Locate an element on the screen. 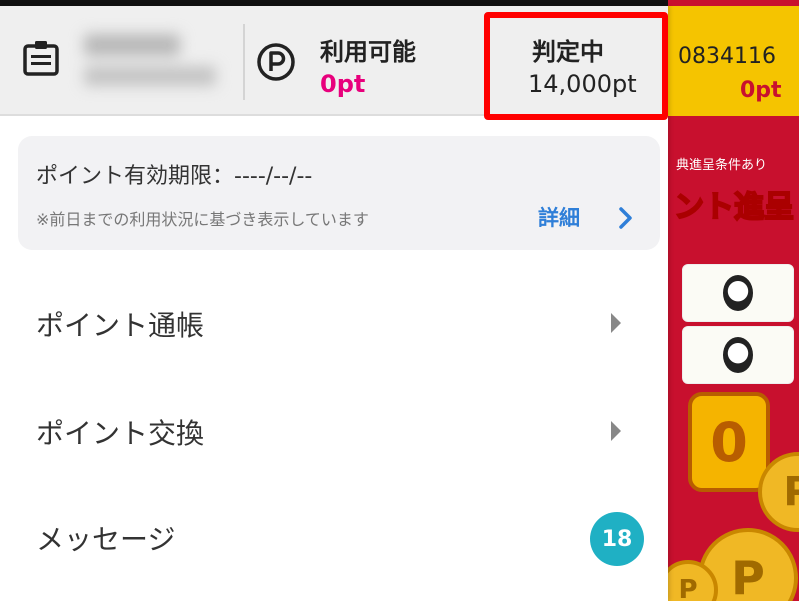  menu-item-label: ポイント通帳 is located at coordinates (120, 325).